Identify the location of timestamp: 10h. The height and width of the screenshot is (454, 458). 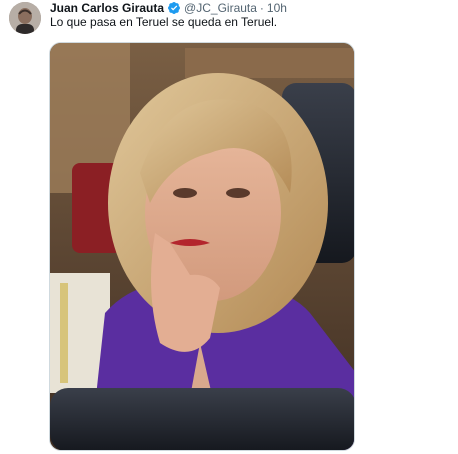
(277, 8).